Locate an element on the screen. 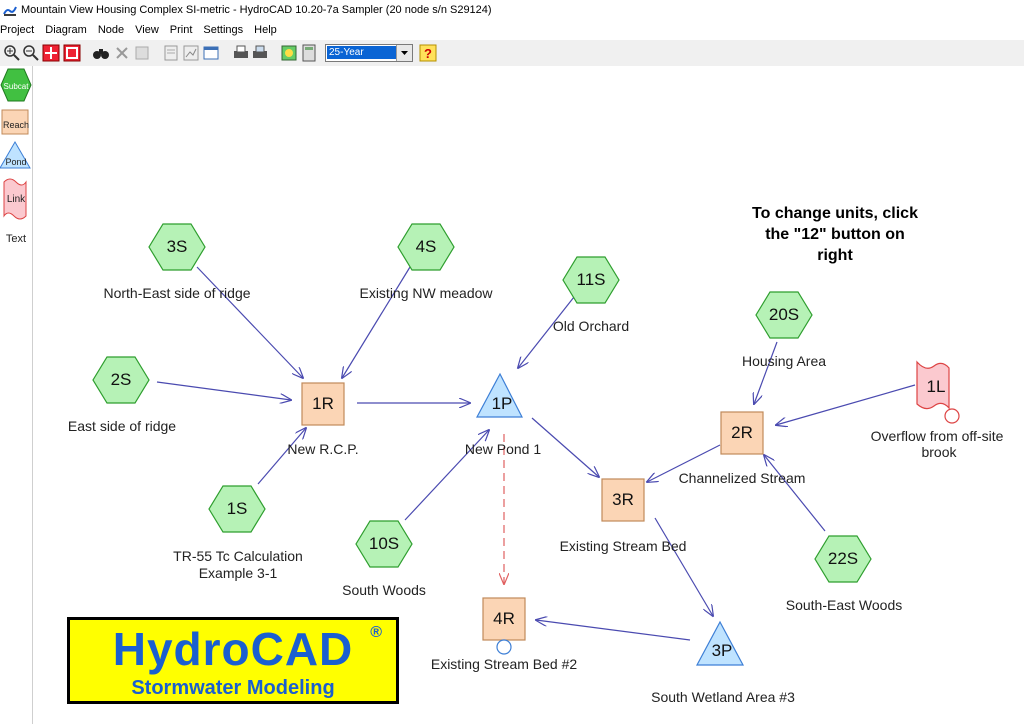 The height and width of the screenshot is (724, 1024). node-10S-label: South Woods is located at coordinates (384, 590).